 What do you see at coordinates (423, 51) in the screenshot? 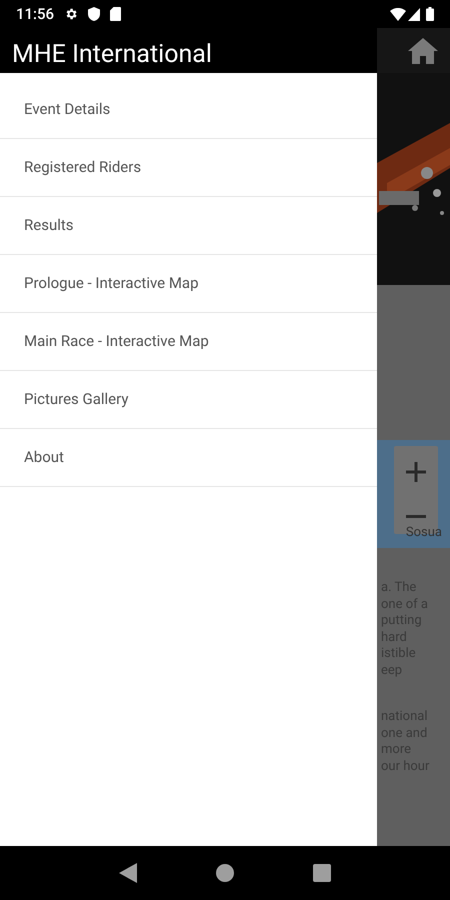
I see `home-icon` at bounding box center [423, 51].